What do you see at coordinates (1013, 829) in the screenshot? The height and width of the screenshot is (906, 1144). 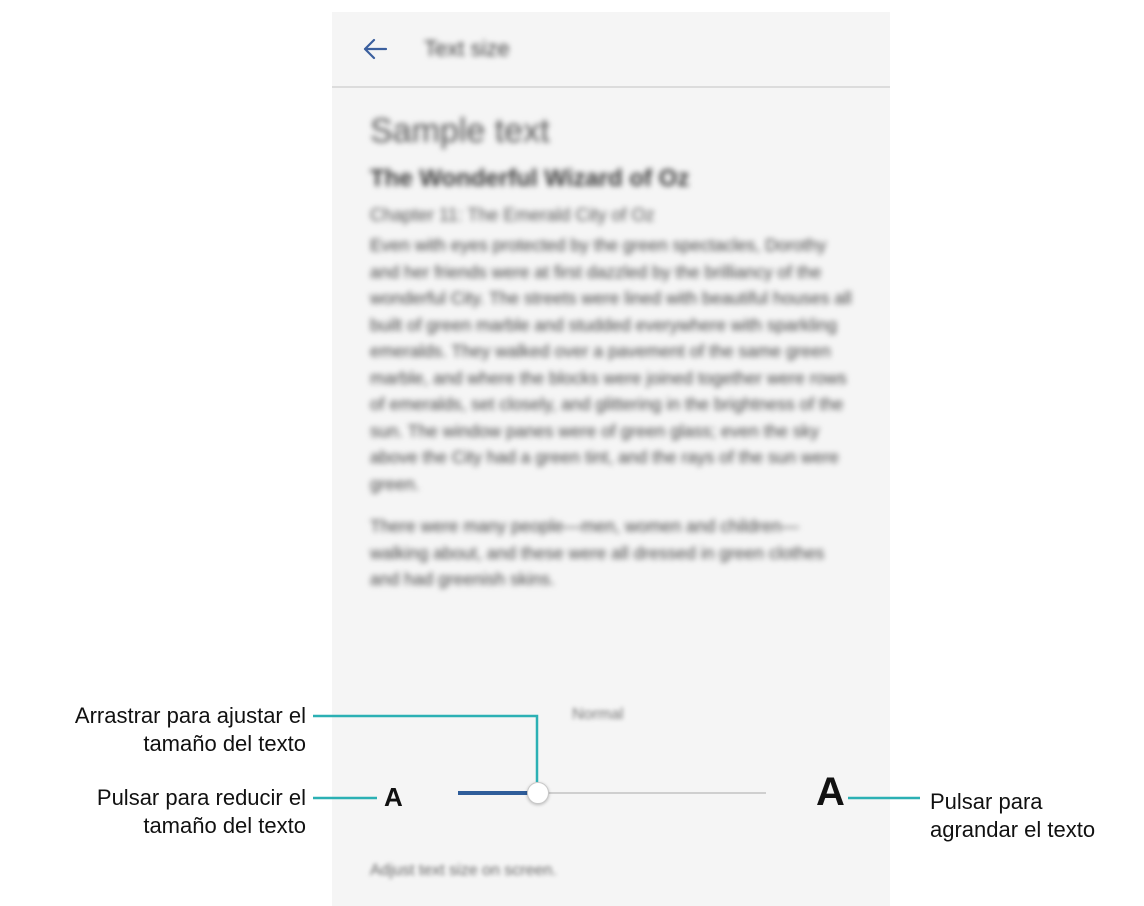 I see `enlarge-callout-line2: agrandar el texto` at bounding box center [1013, 829].